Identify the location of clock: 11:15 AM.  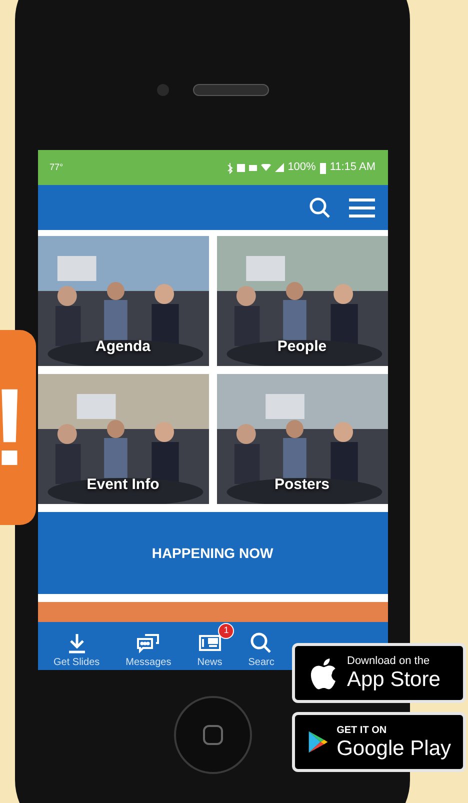
(353, 168).